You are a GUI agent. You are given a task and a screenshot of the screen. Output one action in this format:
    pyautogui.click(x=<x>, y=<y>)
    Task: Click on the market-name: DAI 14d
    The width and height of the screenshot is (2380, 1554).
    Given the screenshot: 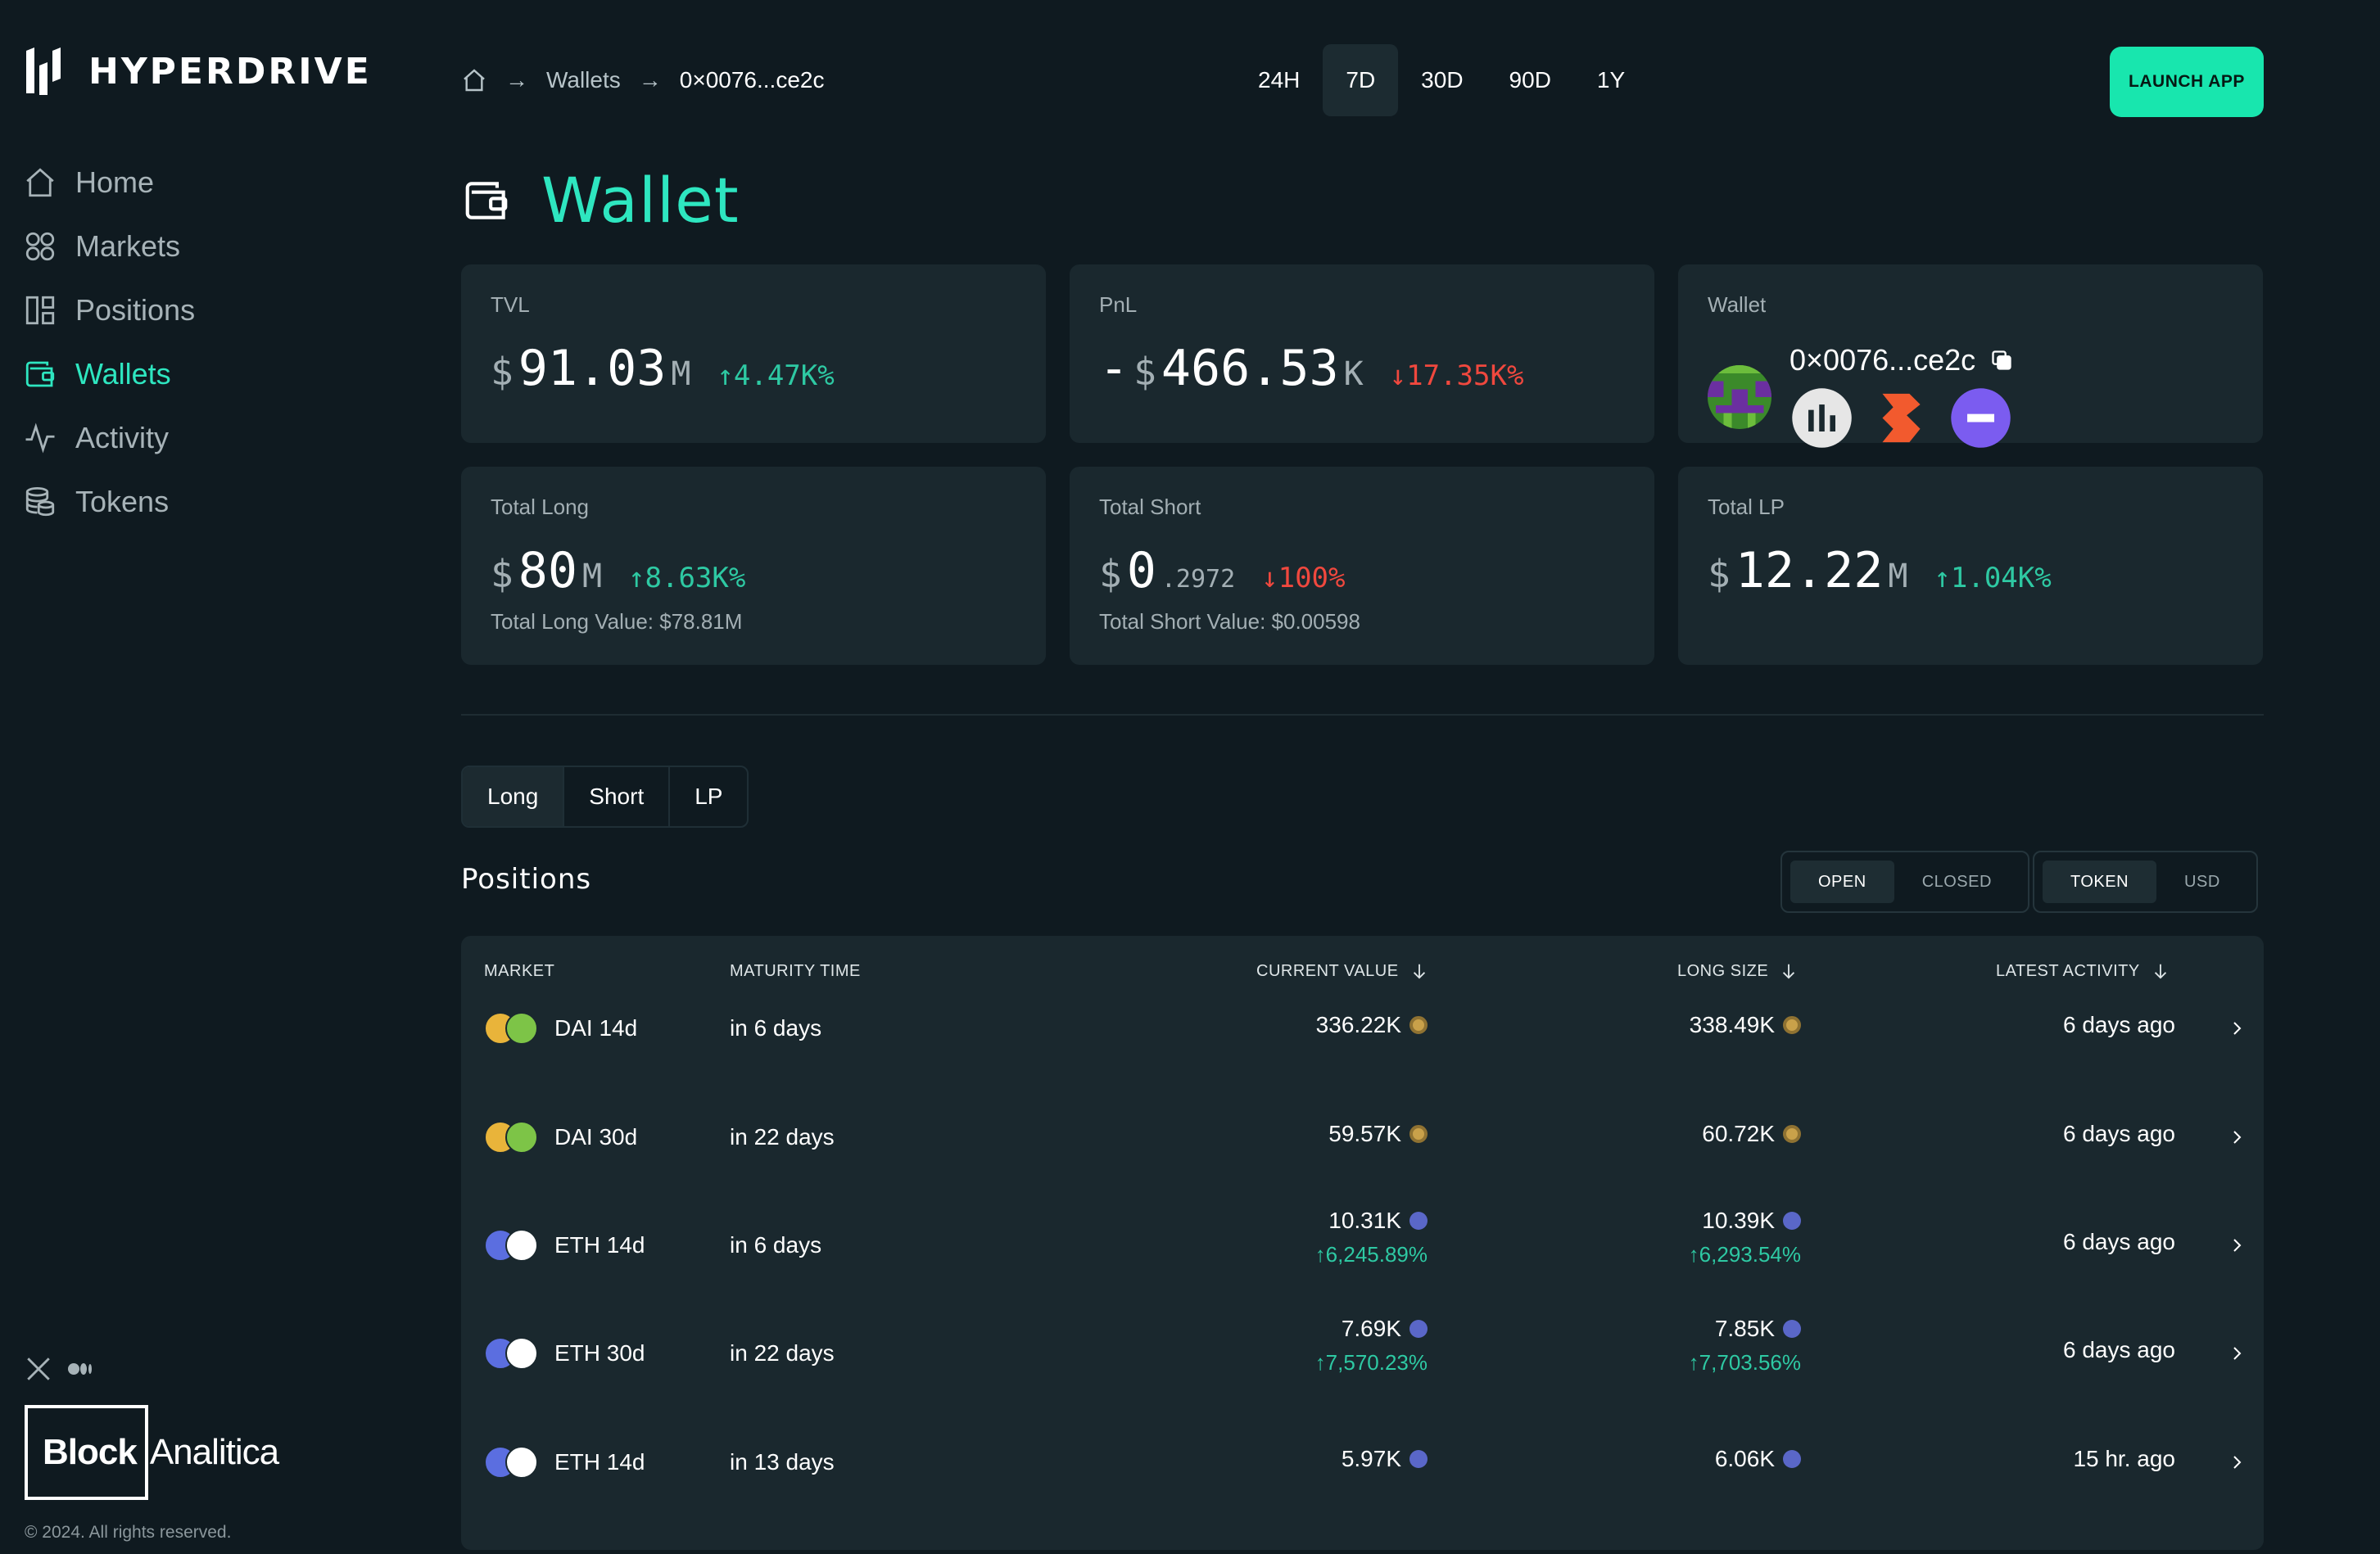 What is the action you would take?
    pyautogui.click(x=596, y=1028)
    